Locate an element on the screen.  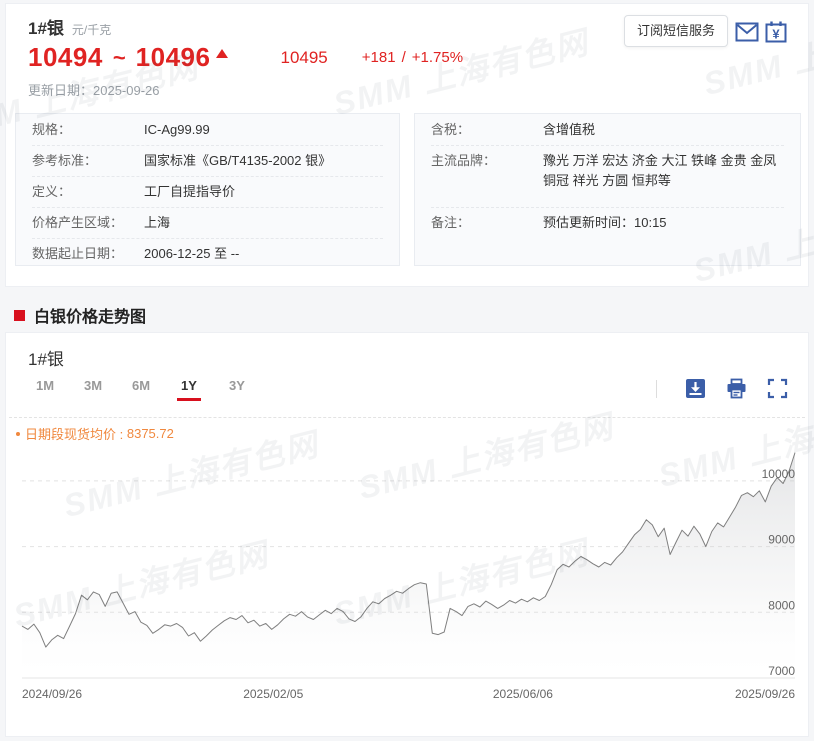
info-row: 定义： 工厂自提指导价 is located at coordinates (207, 191).